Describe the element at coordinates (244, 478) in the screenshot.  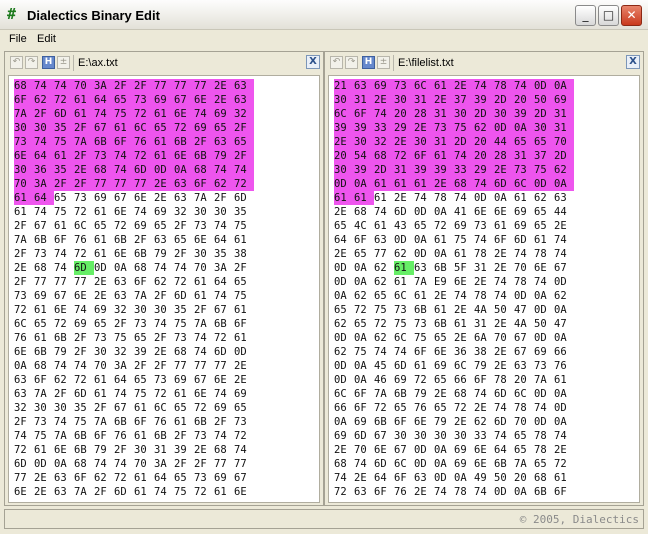
I see `hex-byte: 67` at that location.